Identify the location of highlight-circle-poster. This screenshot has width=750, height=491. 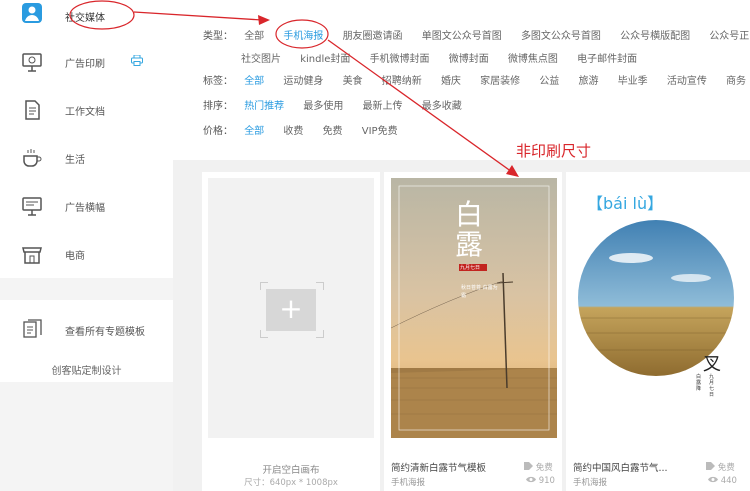
(302, 34).